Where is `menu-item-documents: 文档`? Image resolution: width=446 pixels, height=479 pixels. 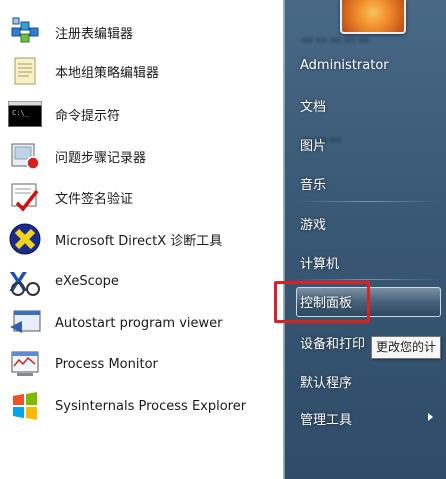
menu-item-documents: 文档 is located at coordinates (313, 105).